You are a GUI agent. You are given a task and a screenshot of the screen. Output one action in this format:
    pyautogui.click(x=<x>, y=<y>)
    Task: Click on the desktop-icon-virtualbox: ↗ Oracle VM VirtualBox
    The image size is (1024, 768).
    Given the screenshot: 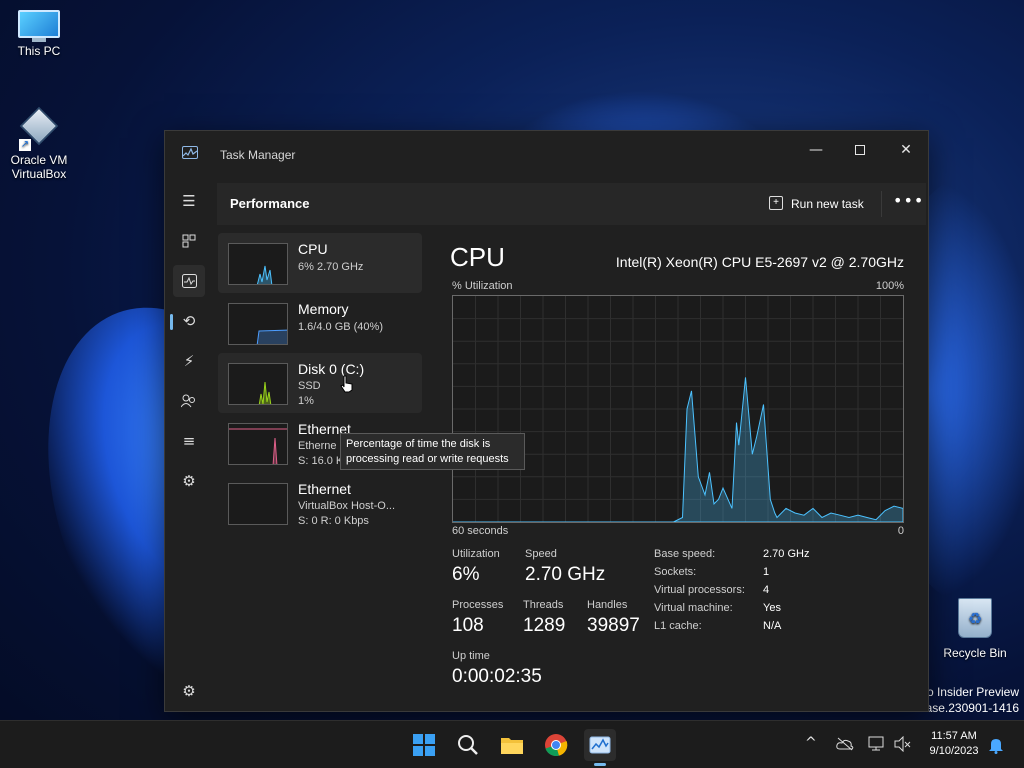 What is the action you would take?
    pyautogui.click(x=39, y=143)
    